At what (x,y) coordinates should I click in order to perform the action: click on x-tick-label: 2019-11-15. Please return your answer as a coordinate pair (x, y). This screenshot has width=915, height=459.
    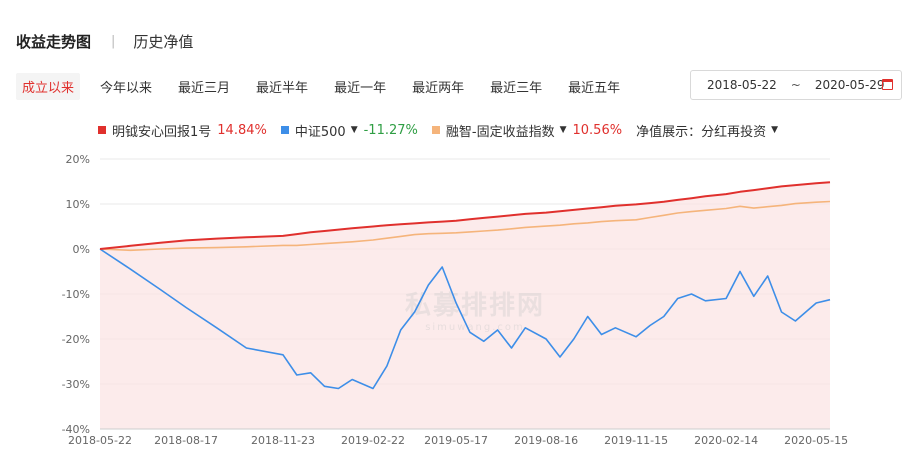
    Looking at the image, I should click on (636, 440).